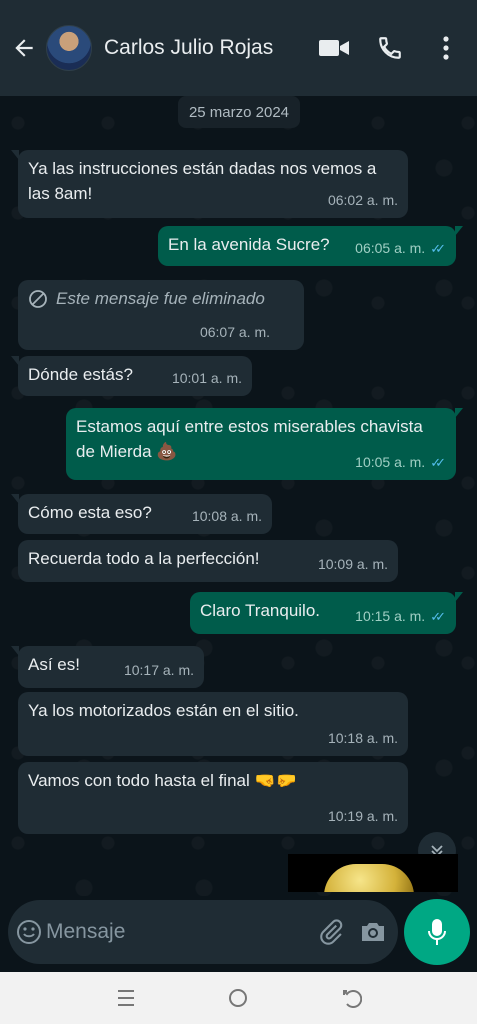  I want to click on phone-icon, so click(390, 48).